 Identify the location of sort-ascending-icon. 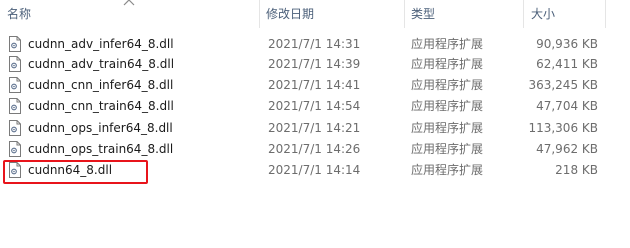
(129, 3).